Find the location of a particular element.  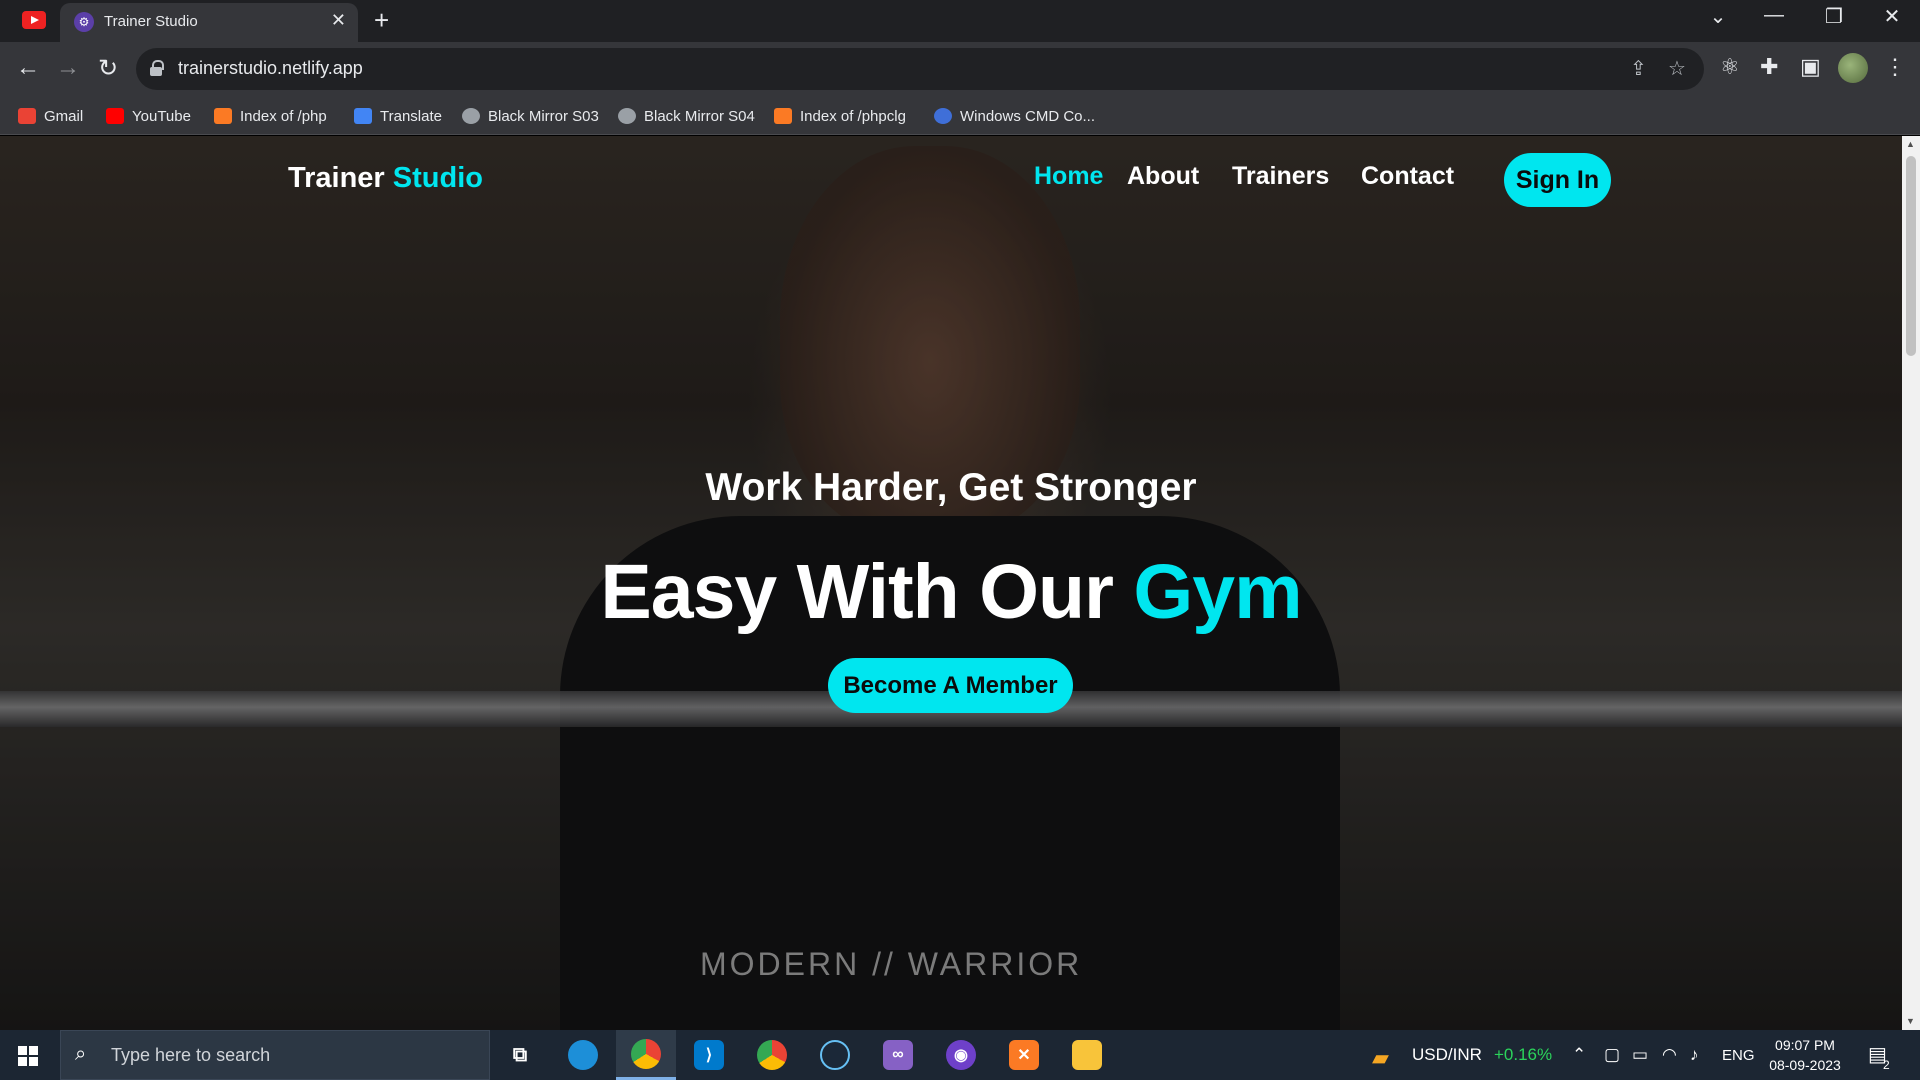

gmail-icon is located at coordinates (27, 116).